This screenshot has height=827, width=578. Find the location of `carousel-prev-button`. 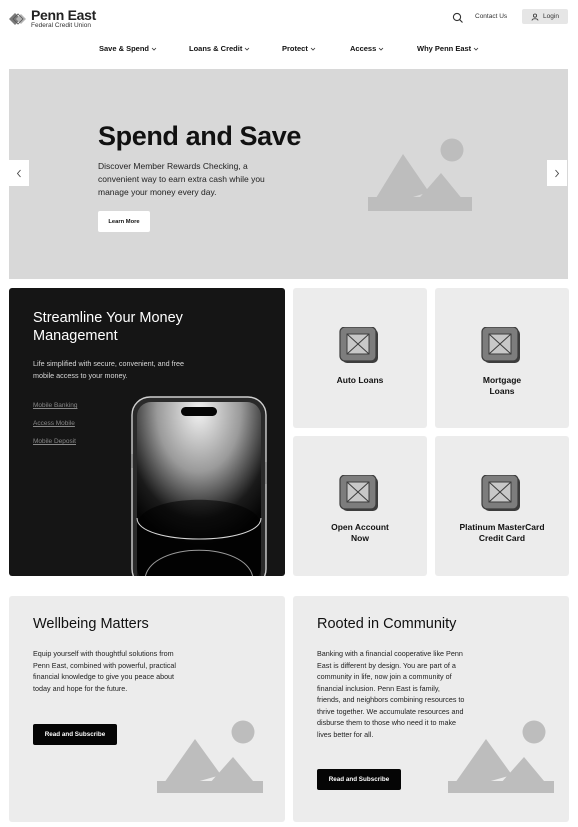

carousel-prev-button is located at coordinates (19, 173).